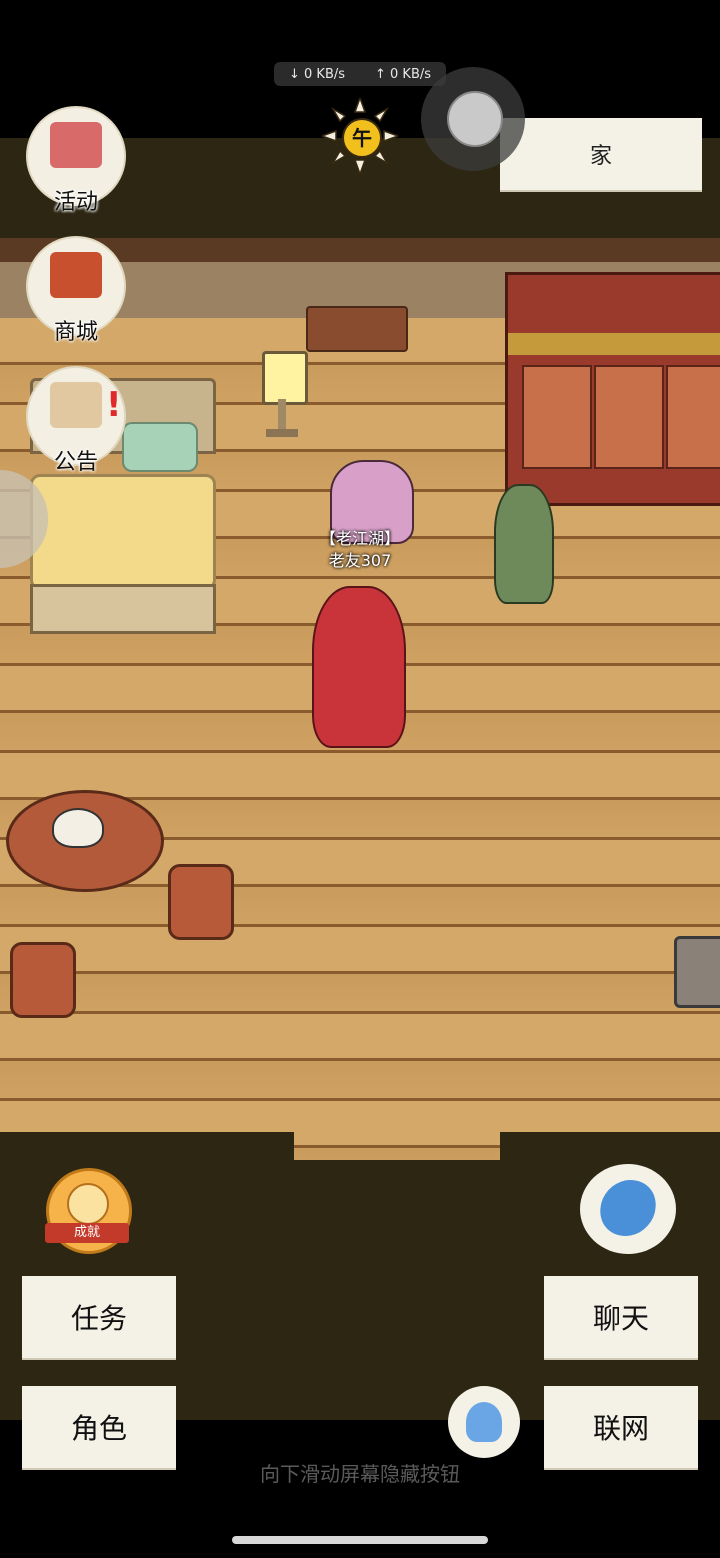 The image size is (720, 1558). What do you see at coordinates (360, 1474) in the screenshot?
I see `hide-buttons-hint: 向下滑动屏幕隐藏按钮` at bounding box center [360, 1474].